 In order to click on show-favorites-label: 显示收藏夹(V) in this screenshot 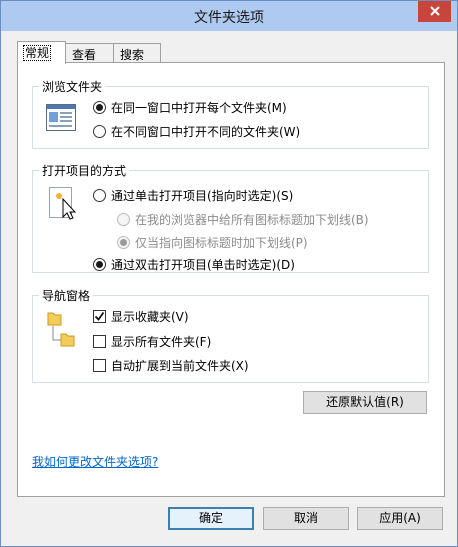, I will do `click(150, 317)`.